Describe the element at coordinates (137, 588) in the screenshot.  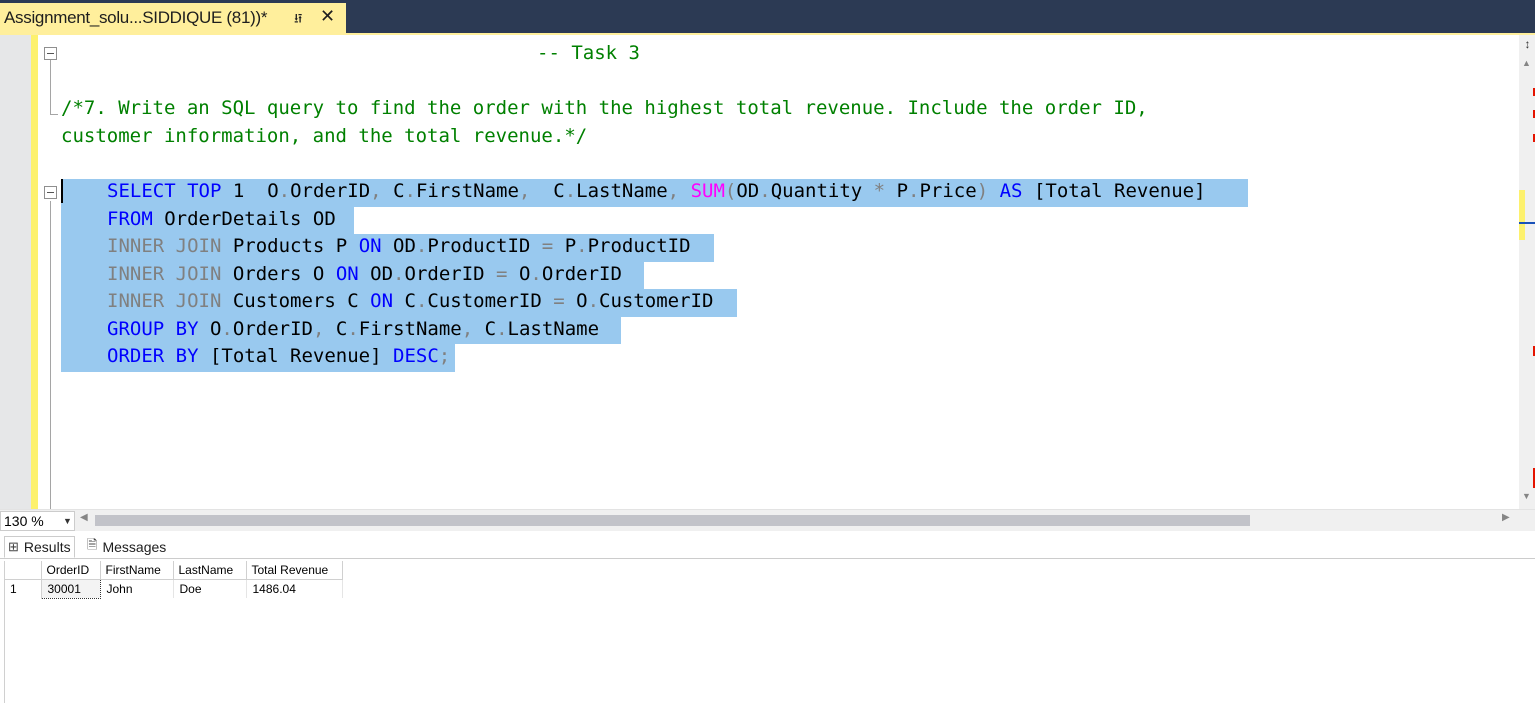
I see `grid-cell-firstname: John` at that location.